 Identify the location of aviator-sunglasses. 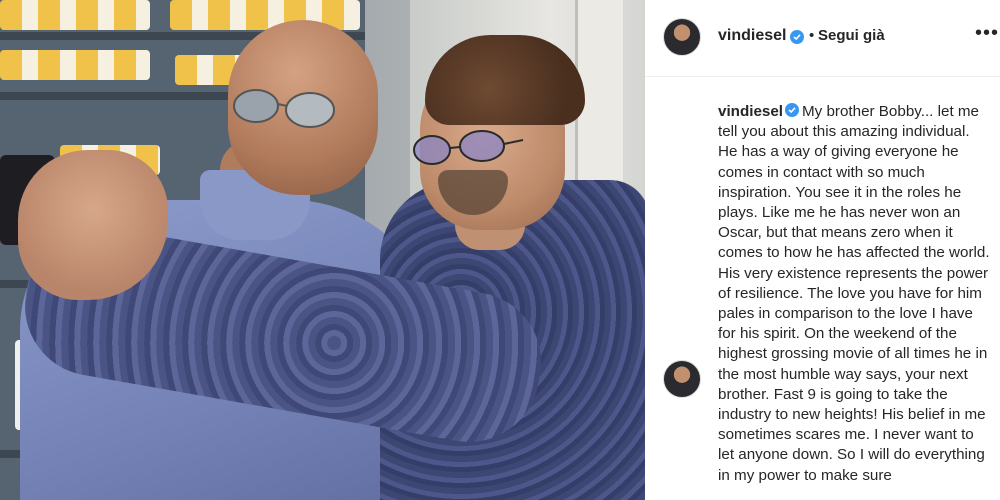
(284, 108).